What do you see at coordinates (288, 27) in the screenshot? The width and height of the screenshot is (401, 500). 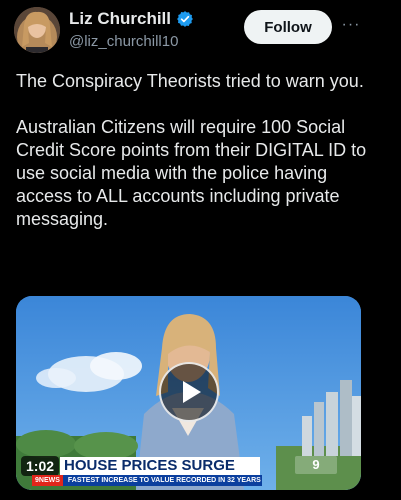 I see `follow-button: Follow` at bounding box center [288, 27].